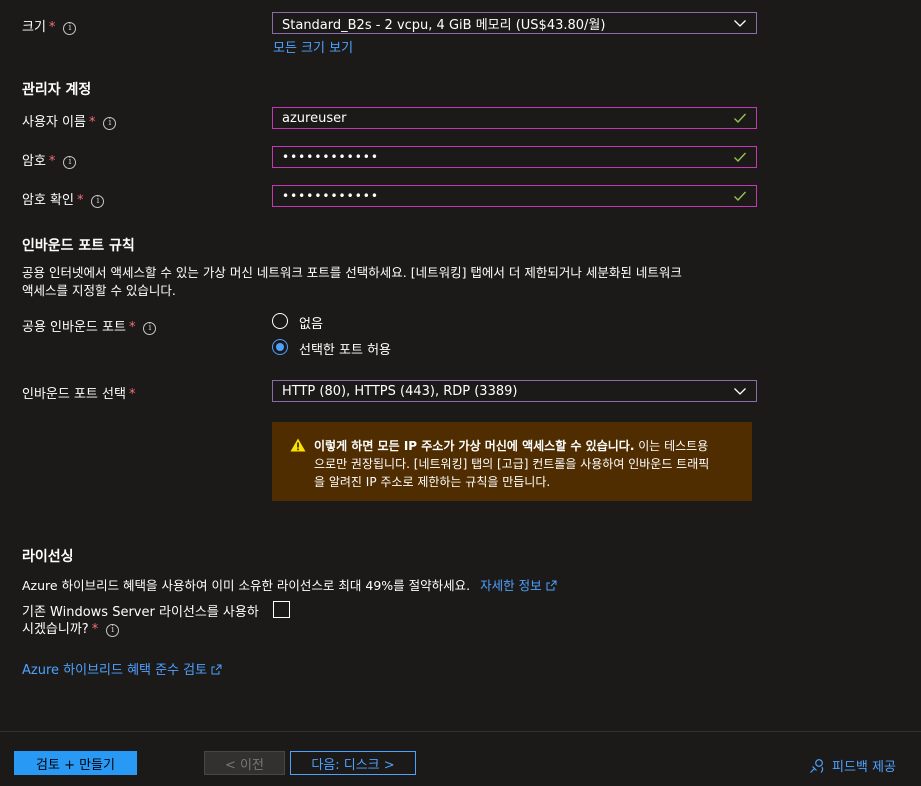 Image resolution: width=921 pixels, height=786 pixels. Describe the element at coordinates (69, 120) in the screenshot. I see `username-label: 사용자 이름 * i` at that location.